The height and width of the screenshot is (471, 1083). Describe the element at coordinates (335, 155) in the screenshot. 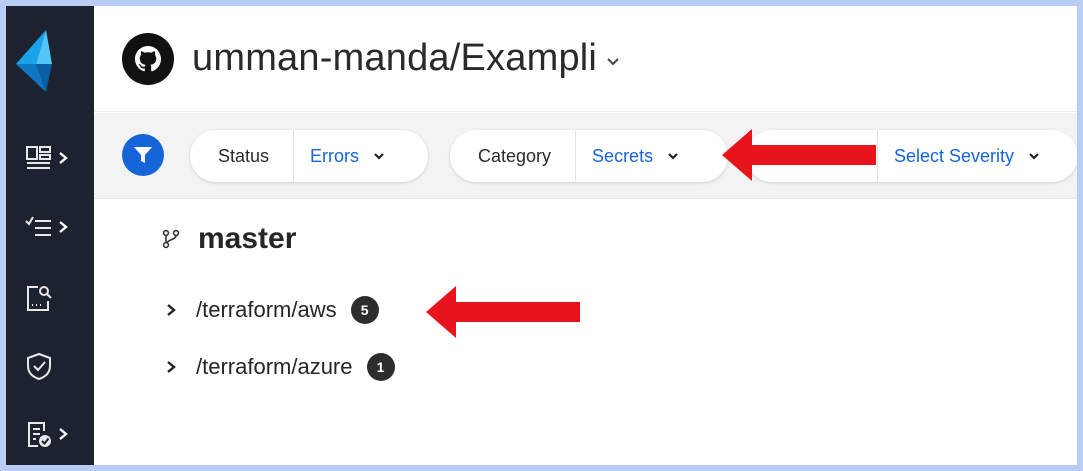

I see `status-filter-value: Errors` at that location.